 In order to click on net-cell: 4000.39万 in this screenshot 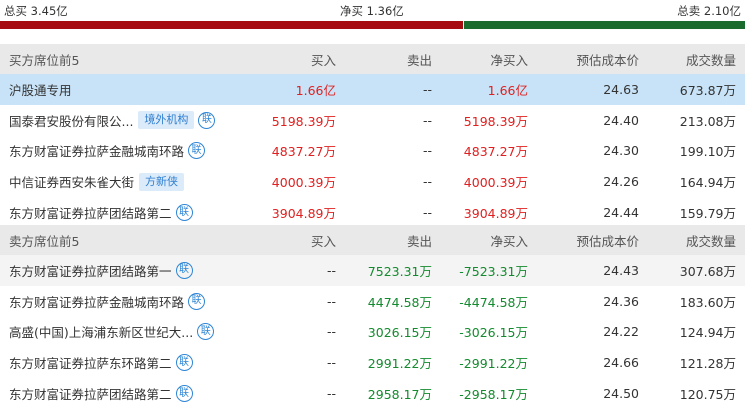, I will do `click(495, 183)`.